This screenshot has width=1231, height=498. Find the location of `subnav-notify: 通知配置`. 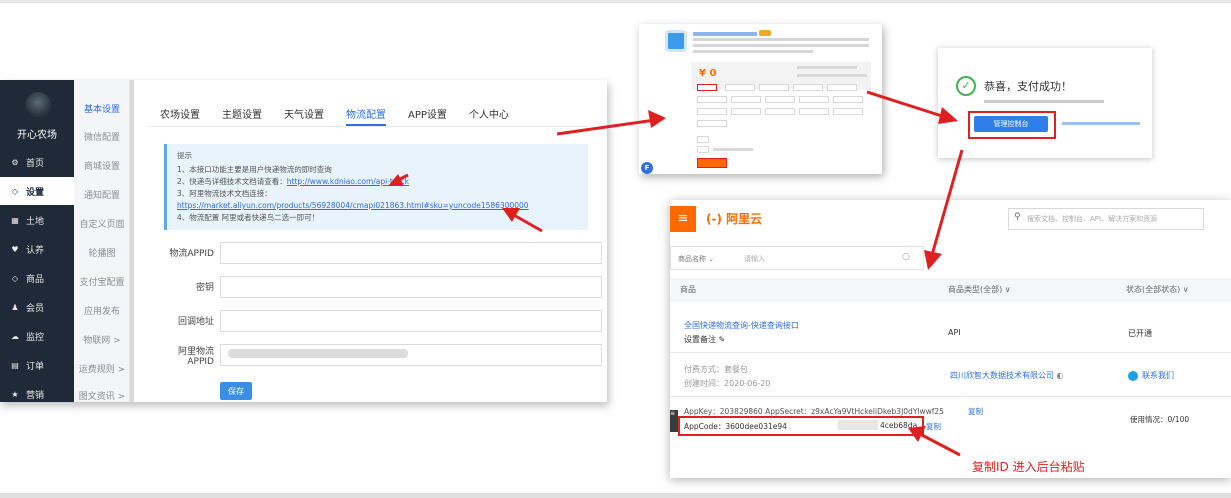

subnav-notify: 通知配置 is located at coordinates (102, 194).